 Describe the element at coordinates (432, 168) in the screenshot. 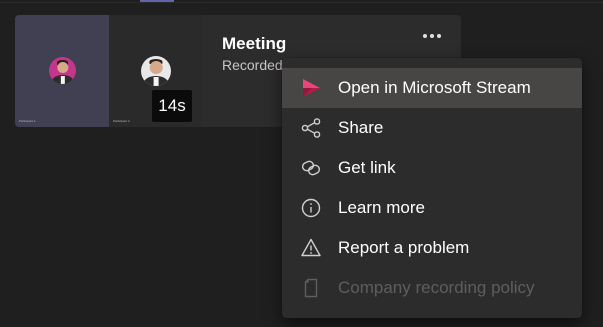

I see `menu-item-get-link: Get link` at that location.